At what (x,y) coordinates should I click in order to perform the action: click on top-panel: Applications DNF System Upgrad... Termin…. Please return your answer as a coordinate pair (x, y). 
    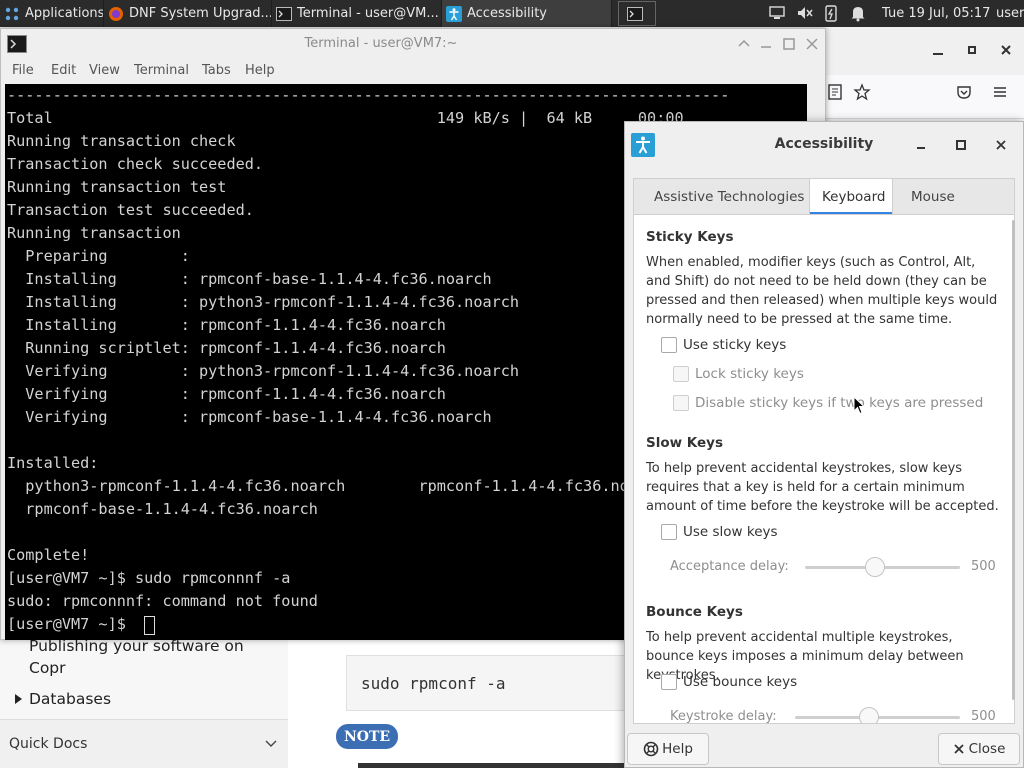
    Looking at the image, I should click on (512, 13).